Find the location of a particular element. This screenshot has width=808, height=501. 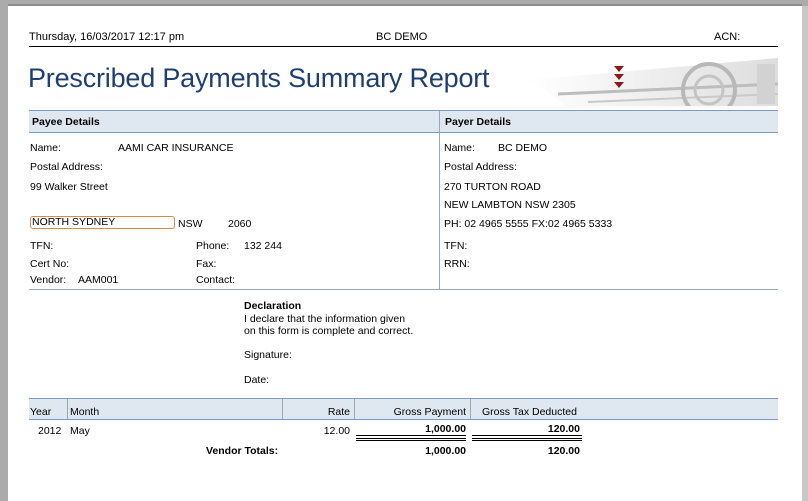

row-year: 2012 is located at coordinates (50, 431).